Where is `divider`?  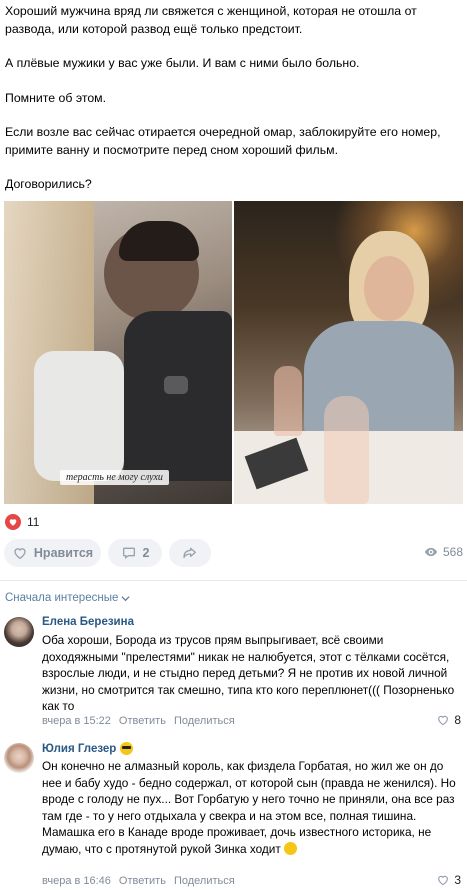 divider is located at coordinates (233, 580).